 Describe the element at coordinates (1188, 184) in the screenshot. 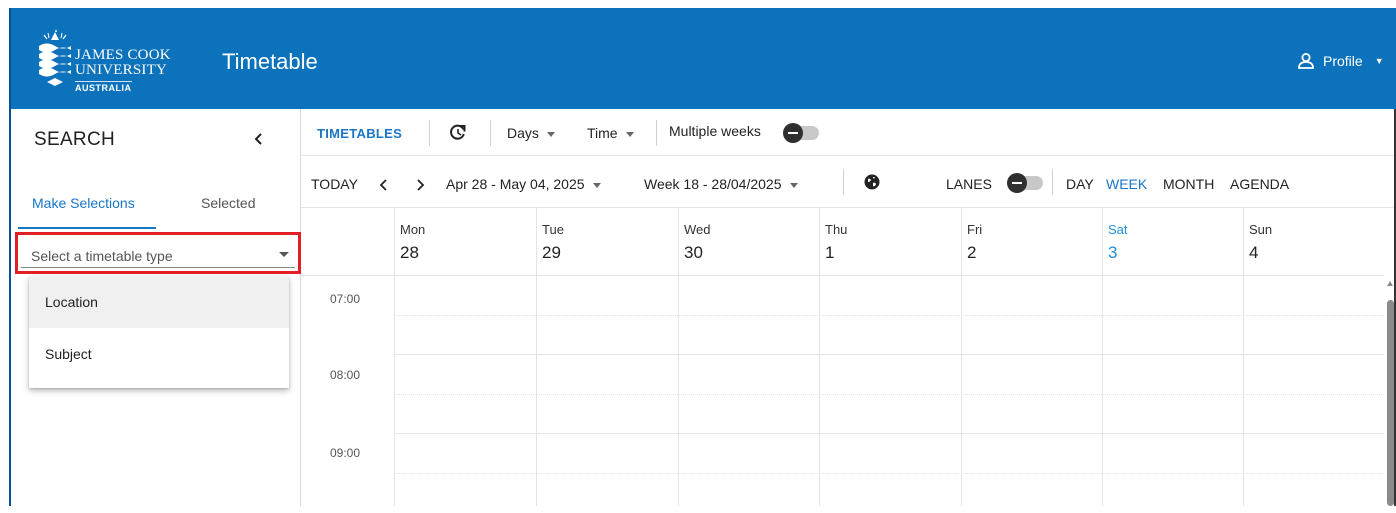

I see `view-month-button: MONTH` at that location.